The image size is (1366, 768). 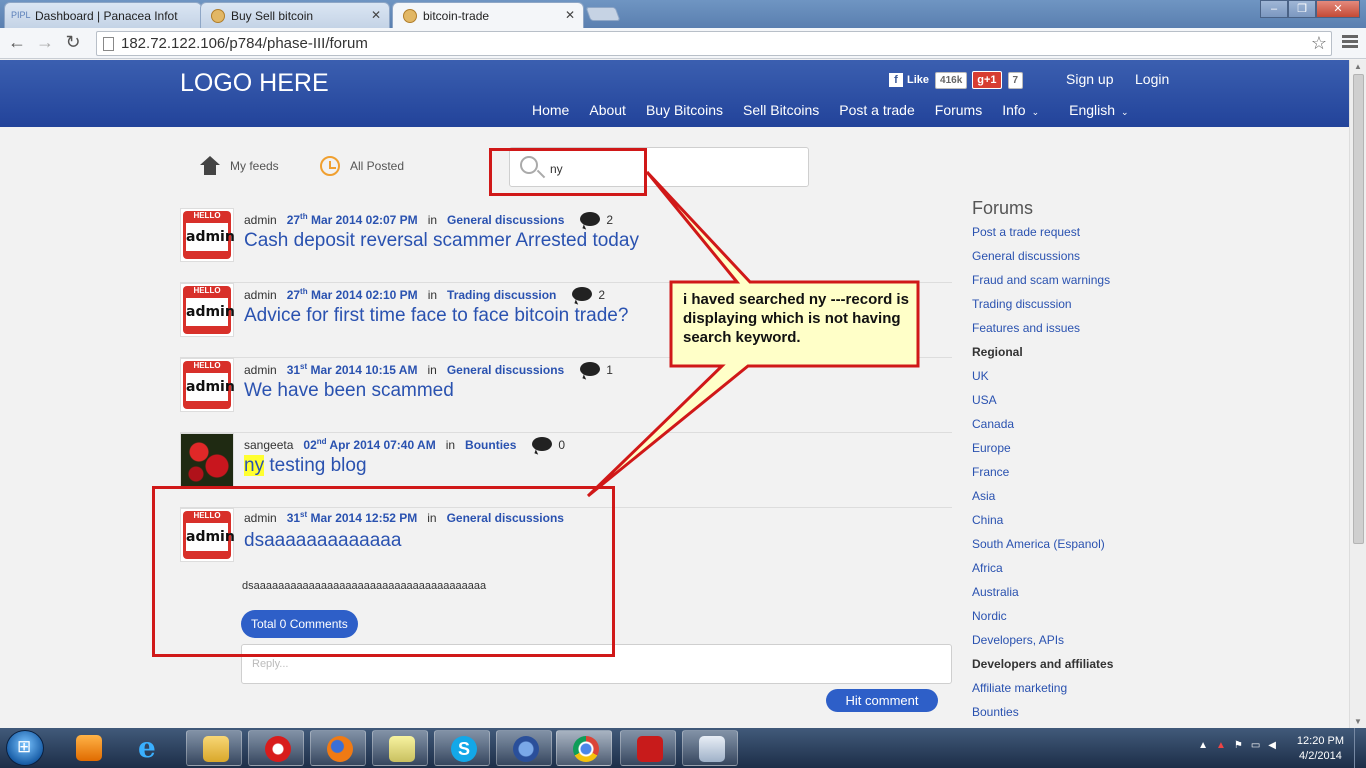 I want to click on close-window-button: ✕, so click(x=1338, y=9).